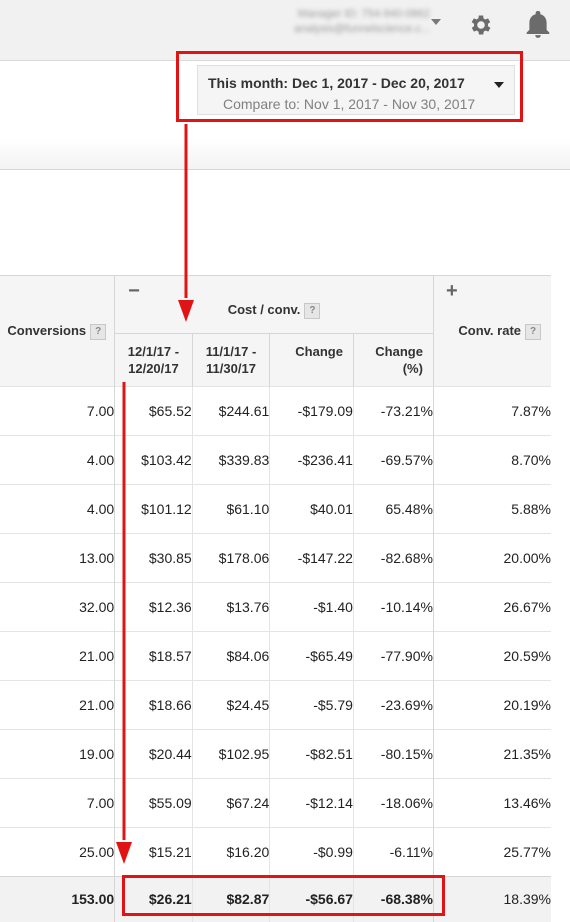  What do you see at coordinates (393, 852) in the screenshot?
I see `change-pct-cell: -6.11%` at bounding box center [393, 852].